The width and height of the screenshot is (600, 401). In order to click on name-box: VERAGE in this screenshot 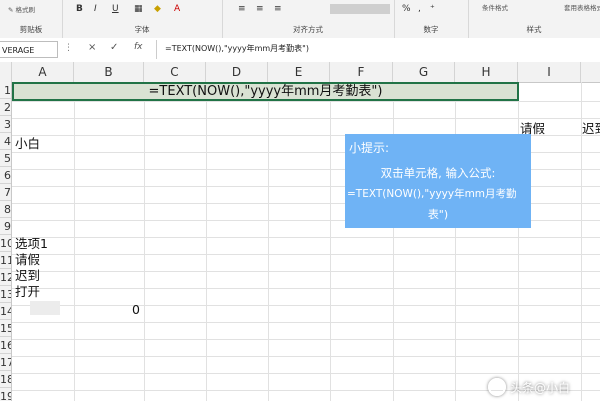, I will do `click(29, 49)`.